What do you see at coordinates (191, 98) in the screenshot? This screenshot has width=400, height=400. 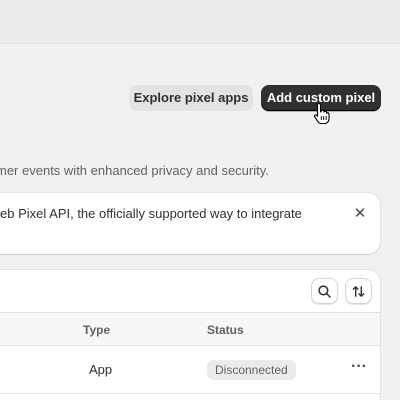 I see `explore-pixel-apps-button: Explore pixel apps` at bounding box center [191, 98].